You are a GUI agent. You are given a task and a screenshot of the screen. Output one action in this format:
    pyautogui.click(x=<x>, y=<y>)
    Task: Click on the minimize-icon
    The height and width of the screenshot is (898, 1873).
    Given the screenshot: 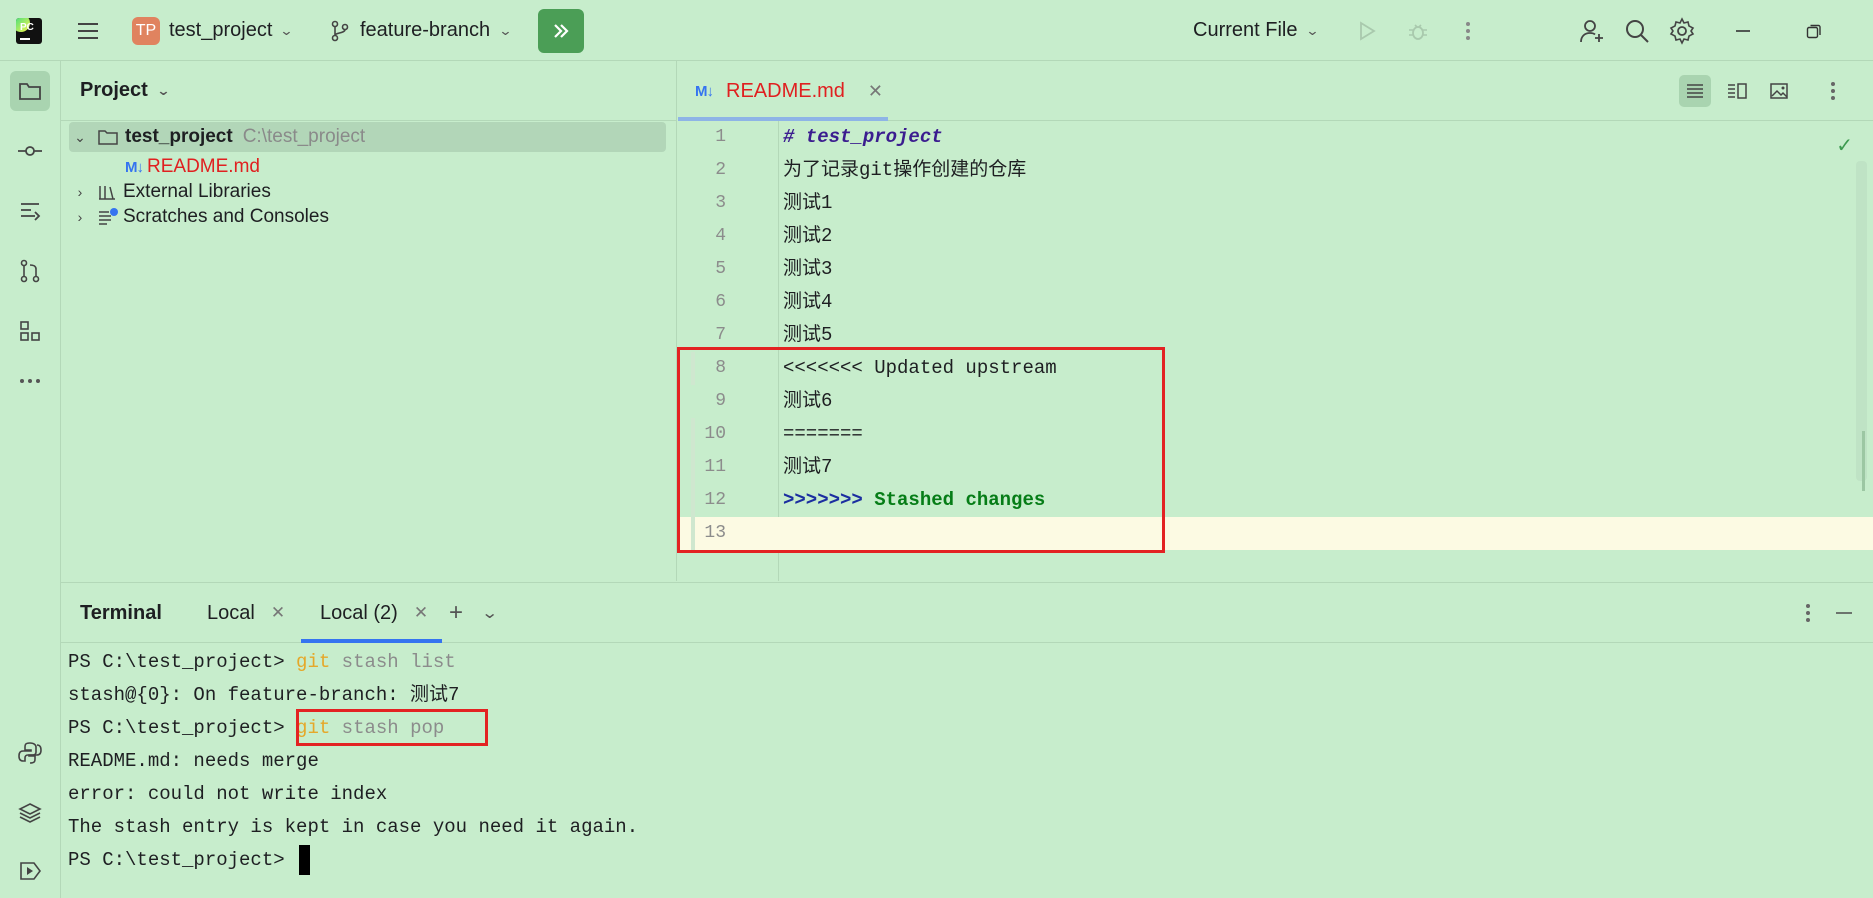 What is the action you would take?
    pyautogui.click(x=1743, y=30)
    